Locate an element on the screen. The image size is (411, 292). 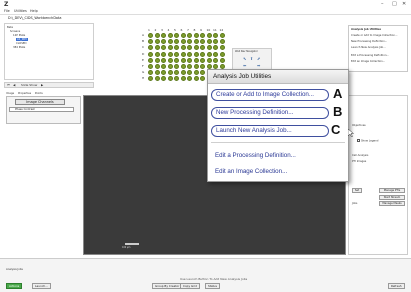
refresh-button: Refresh is located at coordinates (396, 286).